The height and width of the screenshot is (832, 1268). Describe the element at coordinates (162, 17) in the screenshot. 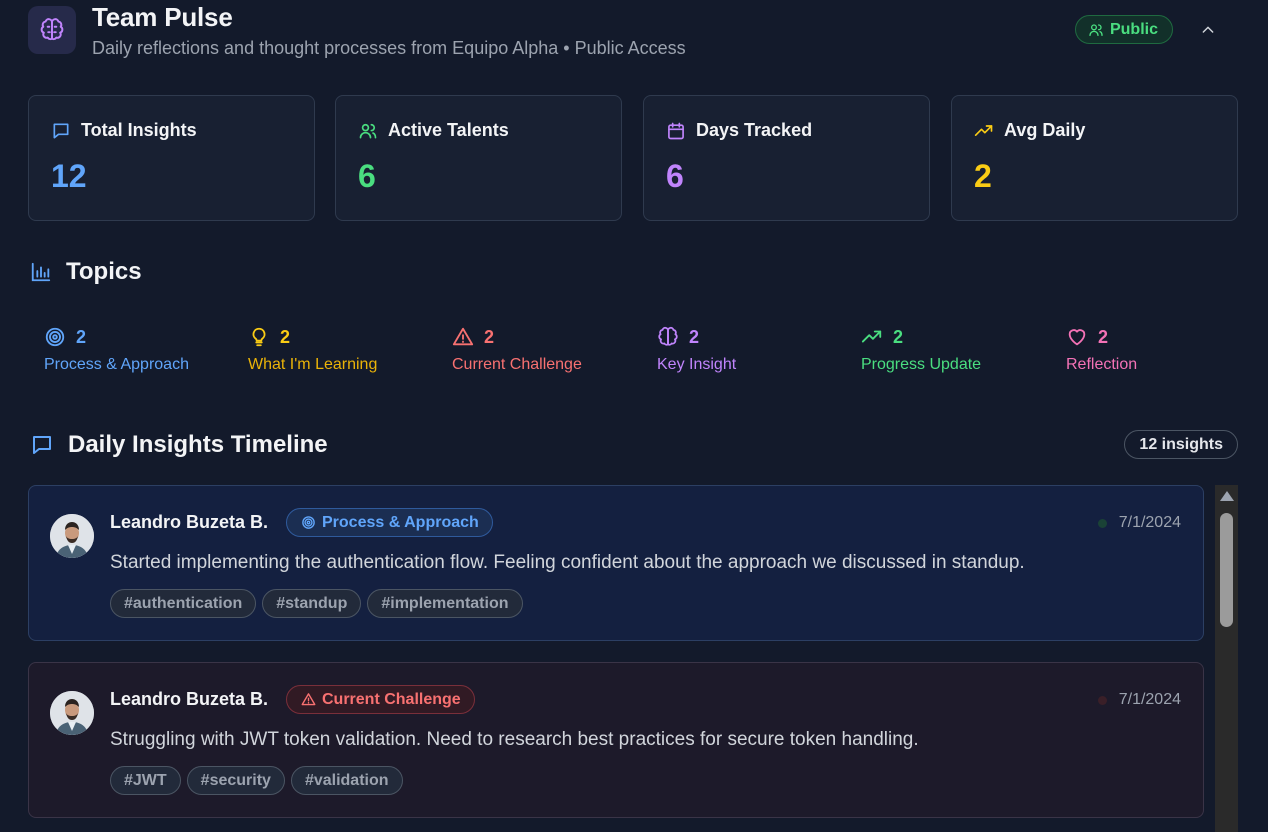

I see `page-title: Team Pulse` at that location.